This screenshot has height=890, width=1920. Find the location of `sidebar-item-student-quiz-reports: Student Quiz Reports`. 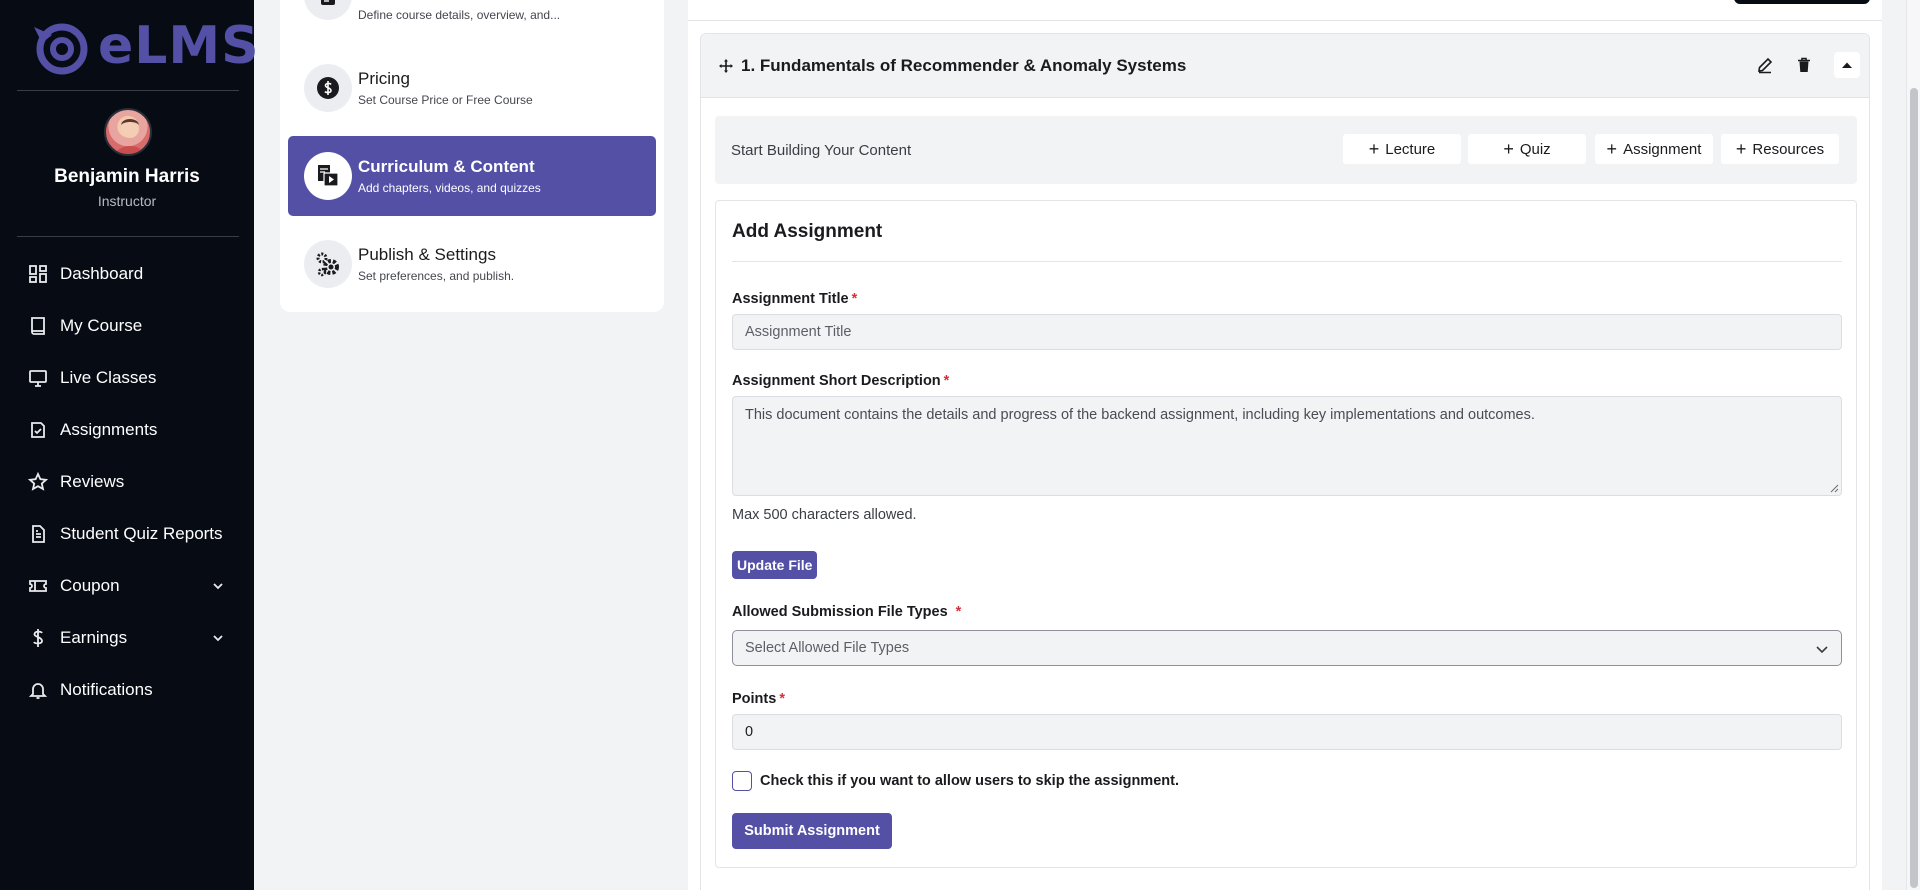

sidebar-item-student-quiz-reports: Student Quiz Reports is located at coordinates (127, 534).